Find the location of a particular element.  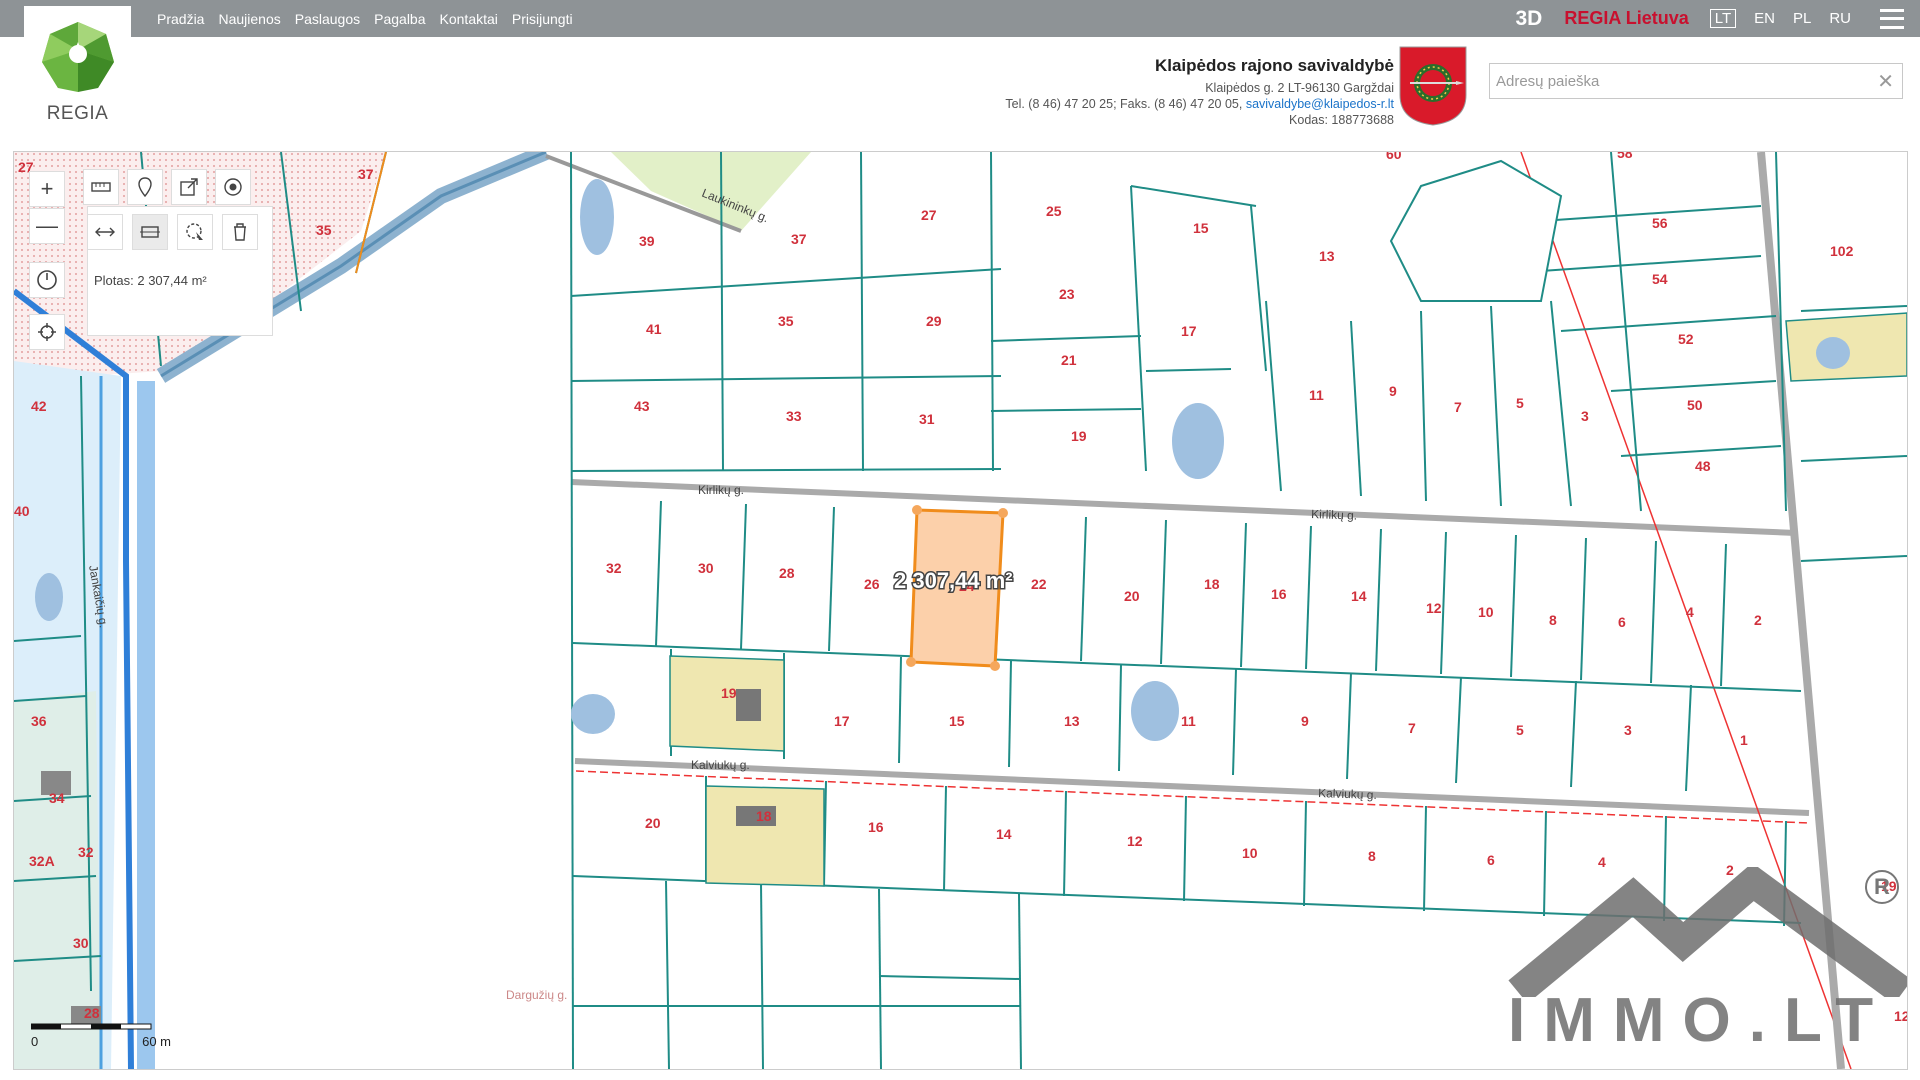

nav-pradzia: Pradžia is located at coordinates (180, 19).